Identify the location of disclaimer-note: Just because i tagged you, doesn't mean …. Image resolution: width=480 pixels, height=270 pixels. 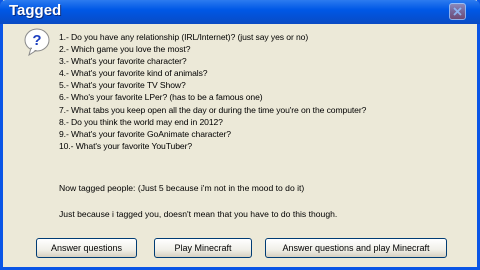
(198, 214).